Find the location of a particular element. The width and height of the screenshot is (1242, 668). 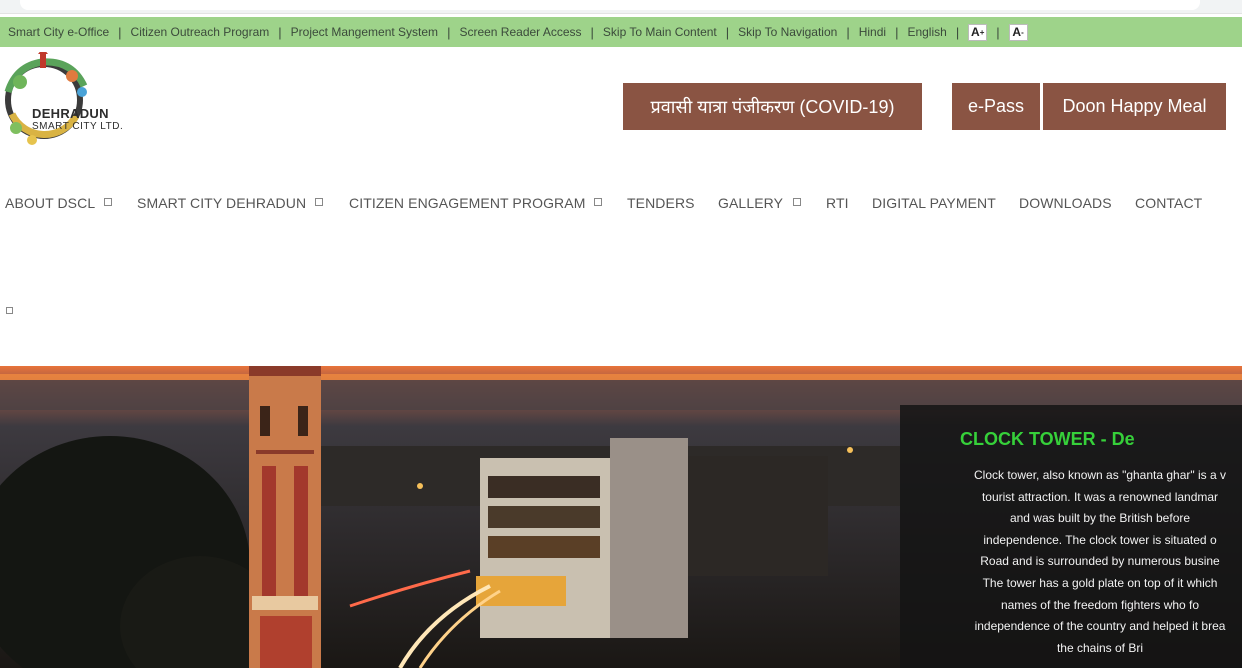

link-skip-main: Skip To Main Content is located at coordinates (660, 32).